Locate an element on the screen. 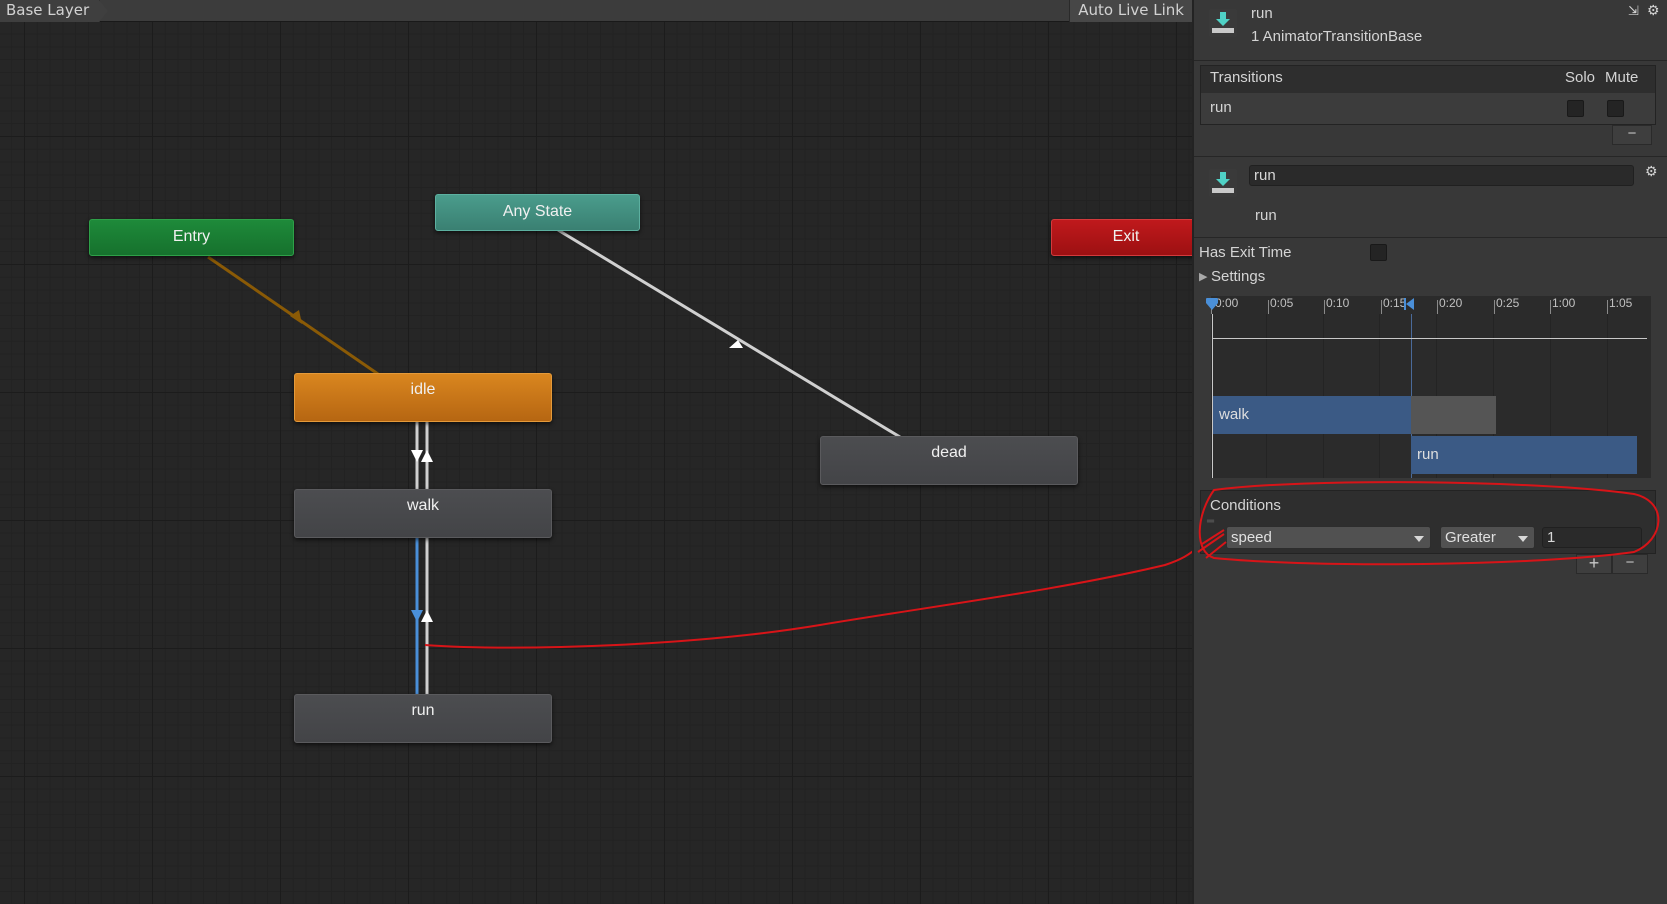 The image size is (1667, 904). transitions-header: Transitions is located at coordinates (1246, 77).